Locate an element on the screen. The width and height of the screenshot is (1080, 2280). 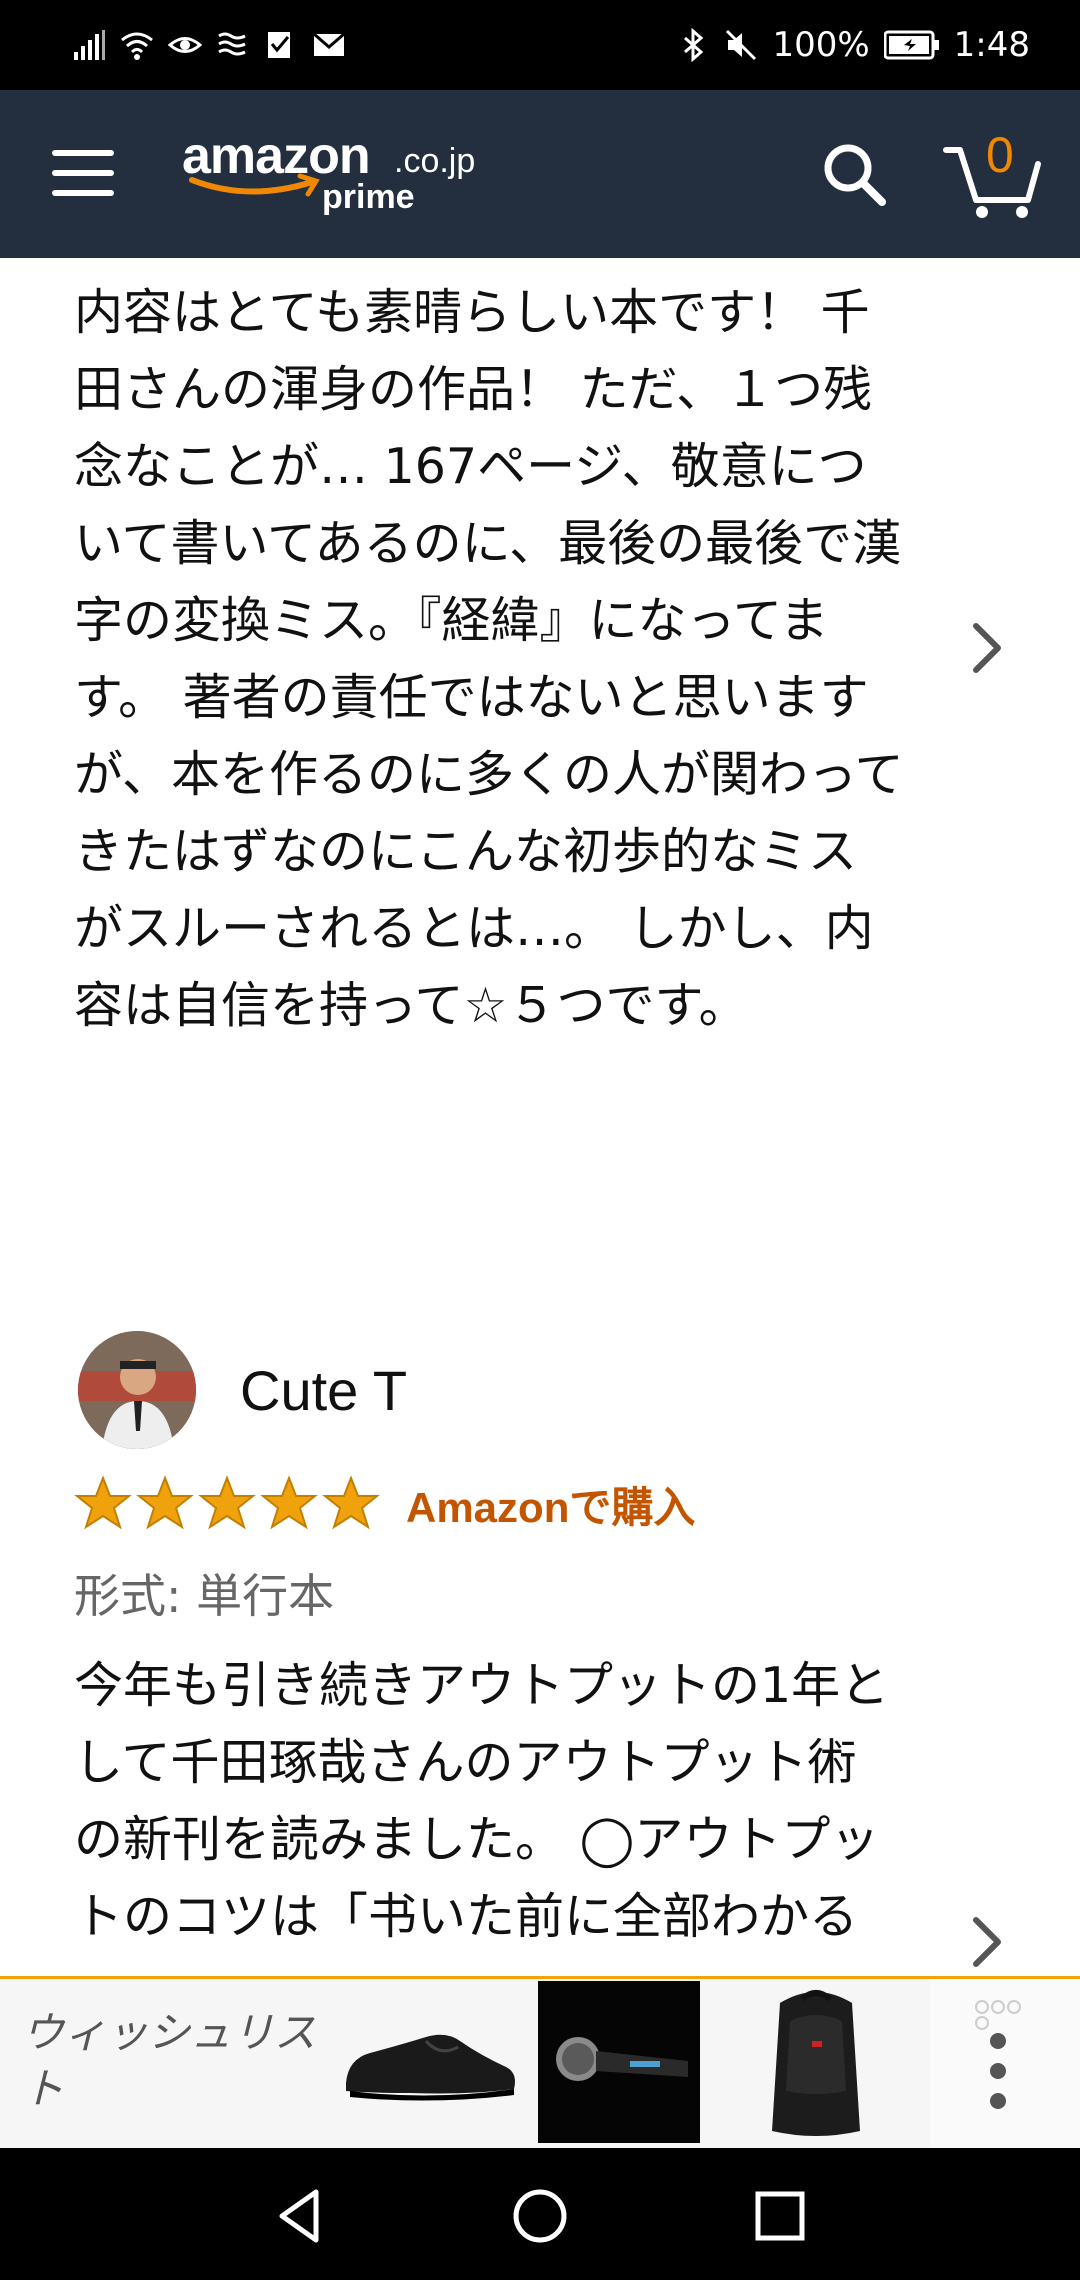
wishlist-more-button is located at coordinates (1005, 2064).